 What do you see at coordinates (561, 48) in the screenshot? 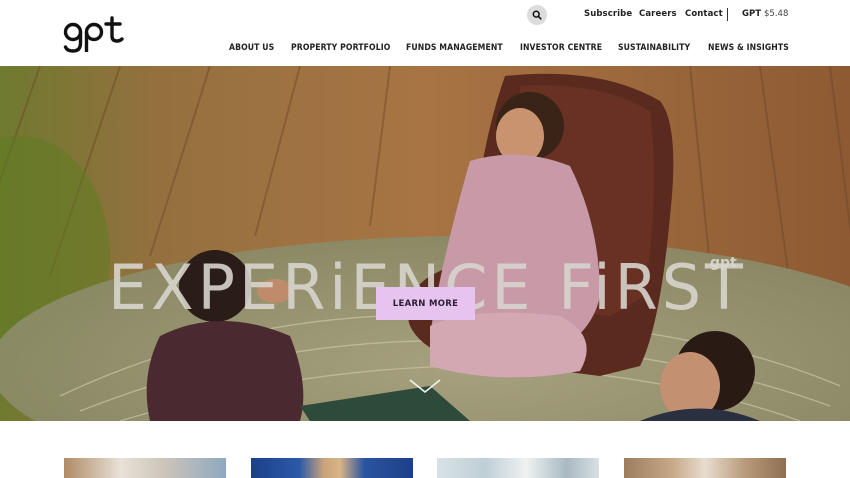
I see `nav-investor-centre: INVESTOR CENTRE` at bounding box center [561, 48].